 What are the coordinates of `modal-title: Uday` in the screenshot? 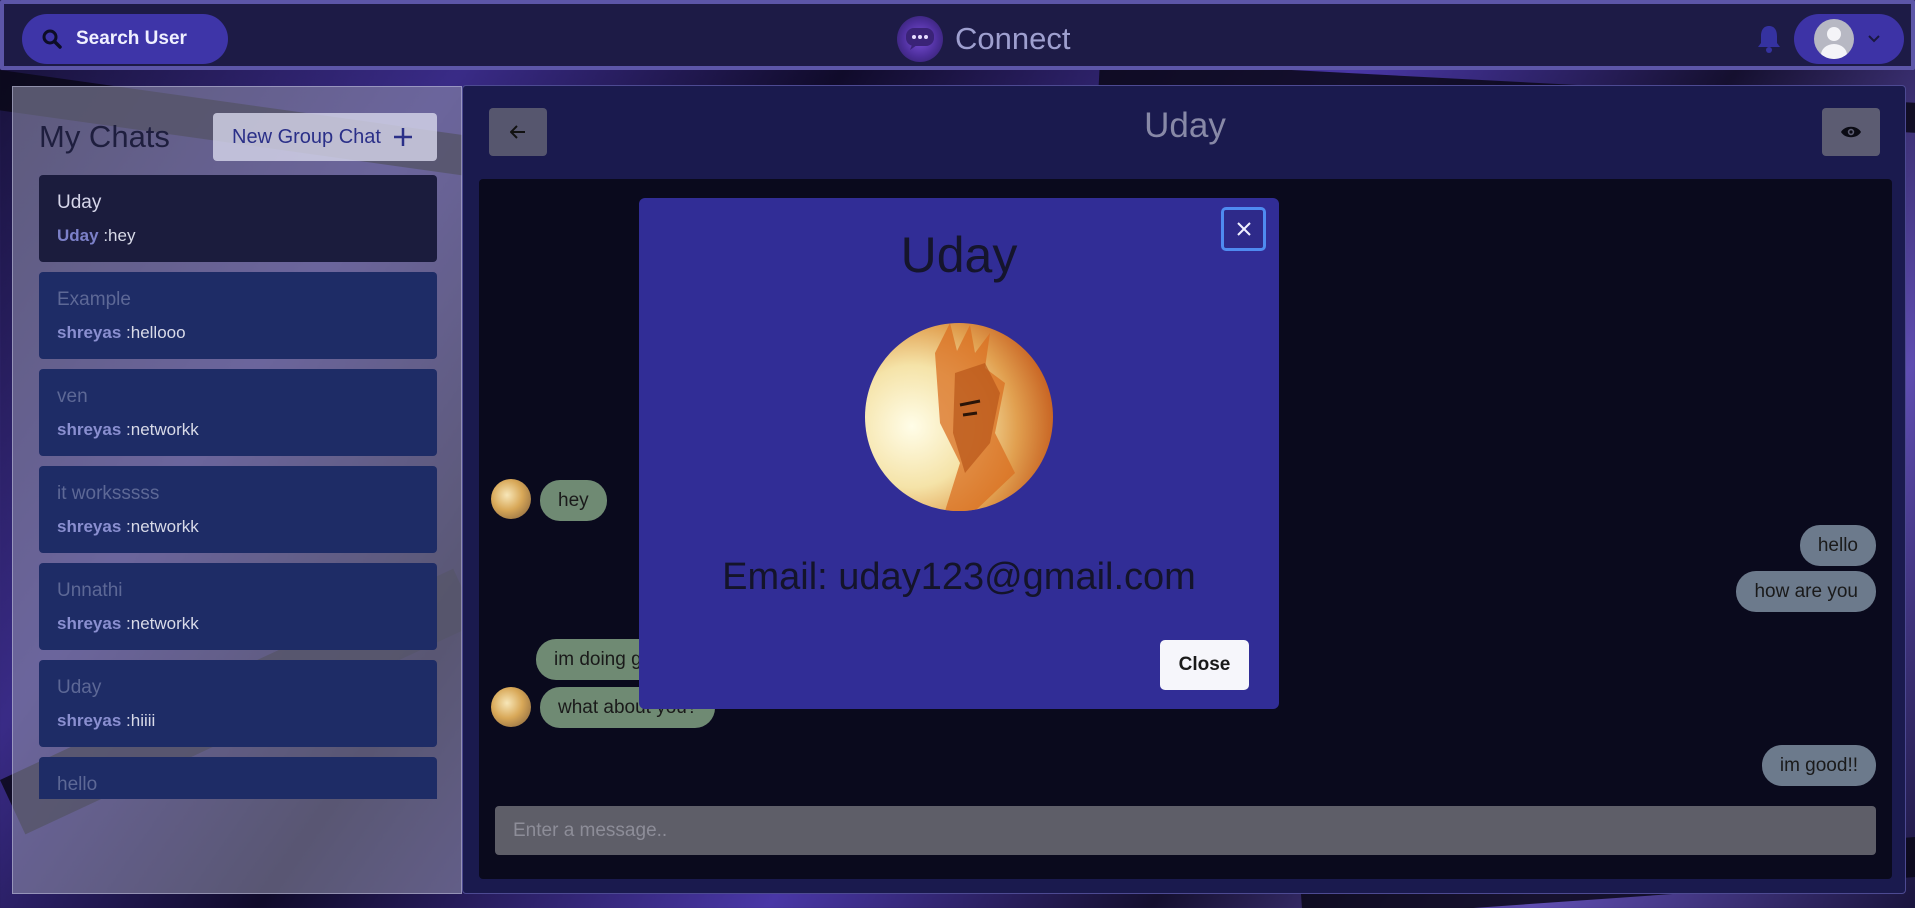 It's located at (959, 255).